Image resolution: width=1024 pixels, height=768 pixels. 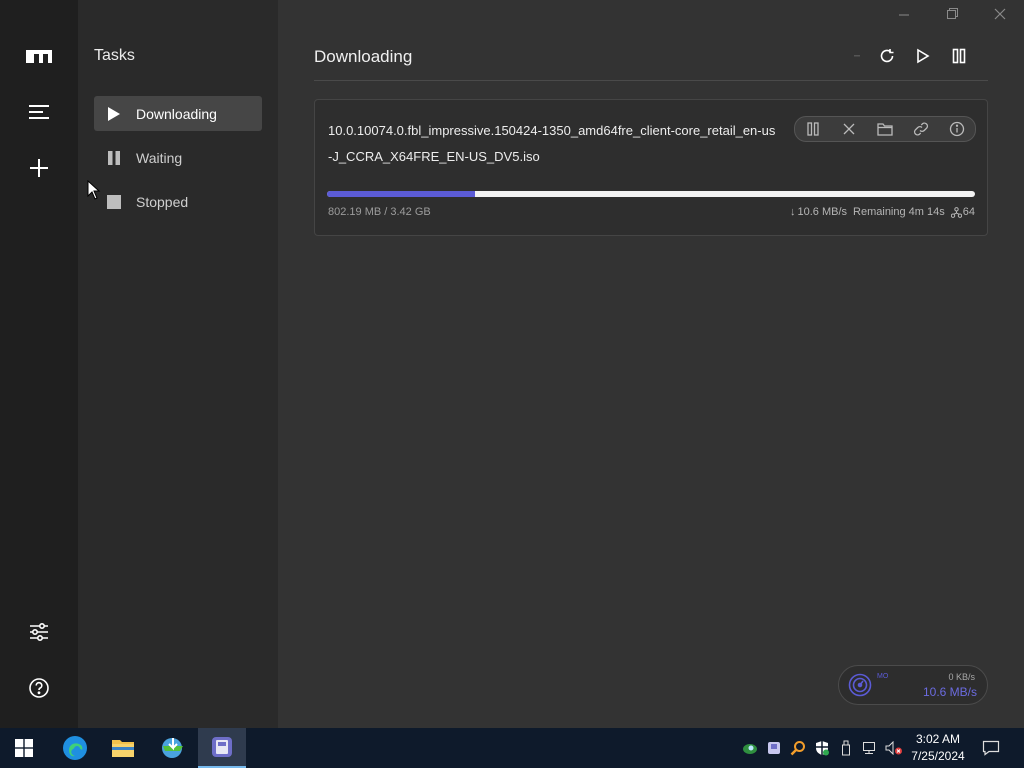 What do you see at coordinates (114, 114) in the screenshot?
I see `play-icon` at bounding box center [114, 114].